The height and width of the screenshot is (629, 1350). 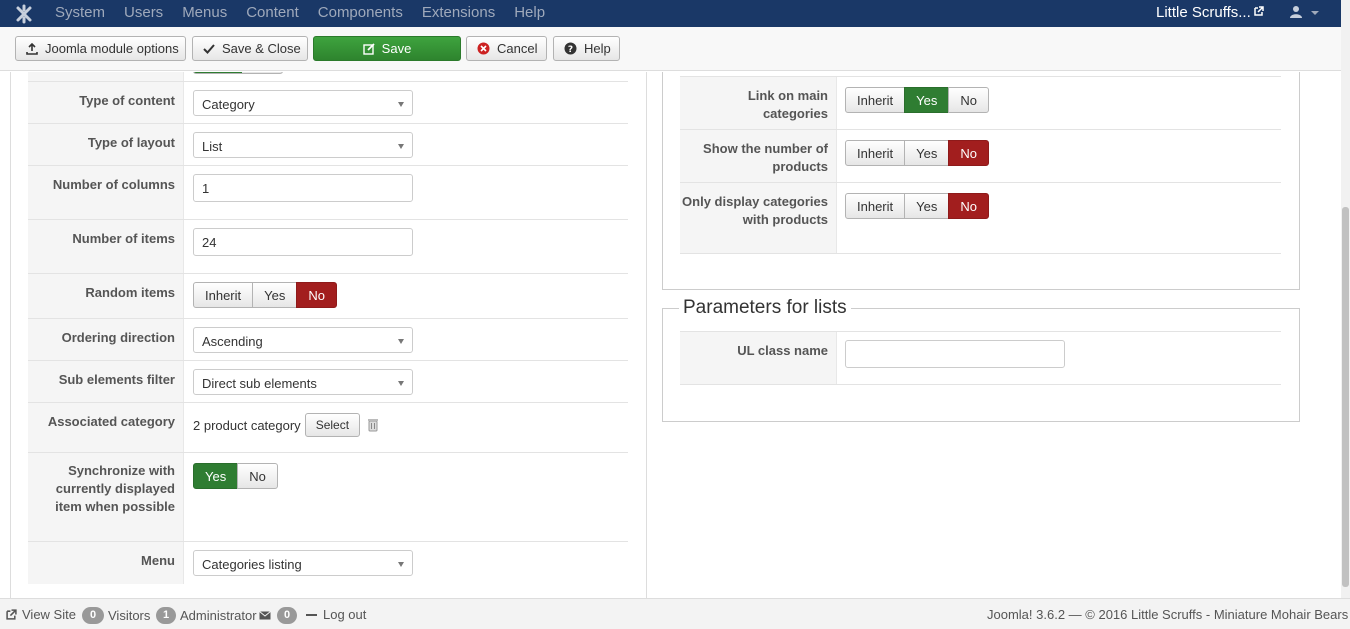 What do you see at coordinates (758, 218) in the screenshot?
I see `only-display-categories-label: Only display categories with products` at bounding box center [758, 218].